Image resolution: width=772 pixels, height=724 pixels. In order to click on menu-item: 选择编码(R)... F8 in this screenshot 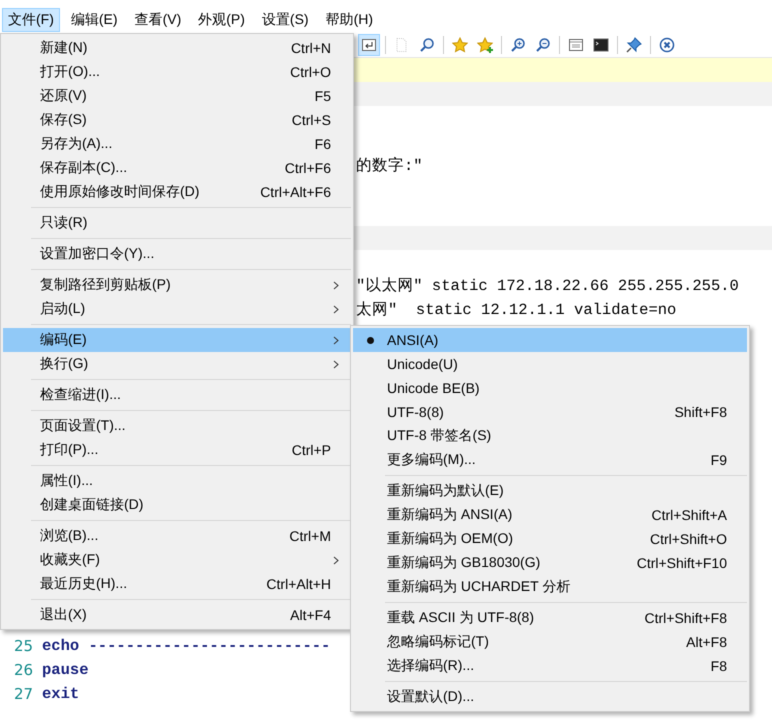, I will do `click(550, 666)`.